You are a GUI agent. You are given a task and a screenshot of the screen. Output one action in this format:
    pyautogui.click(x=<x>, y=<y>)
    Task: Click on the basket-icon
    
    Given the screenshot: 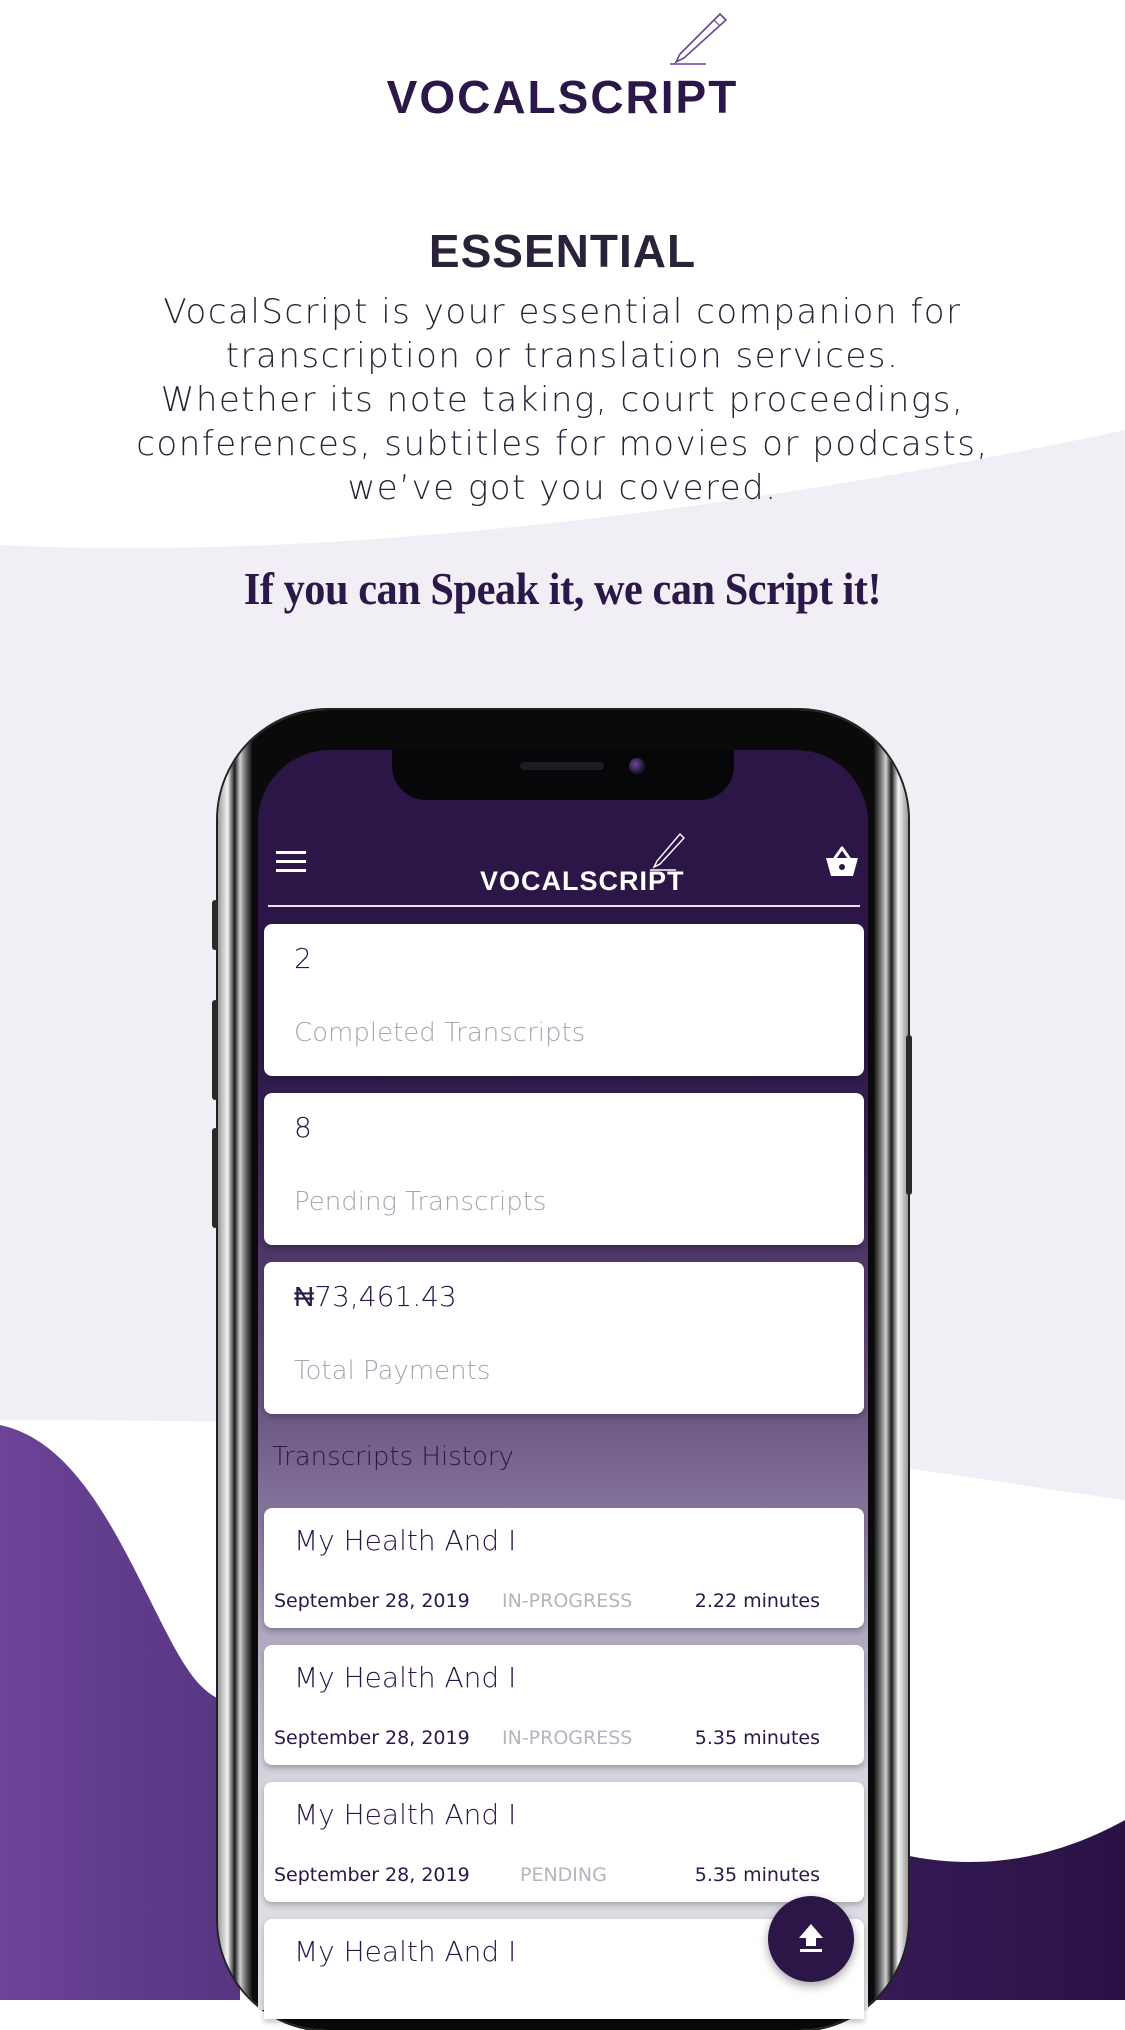 What is the action you would take?
    pyautogui.click(x=842, y=862)
    